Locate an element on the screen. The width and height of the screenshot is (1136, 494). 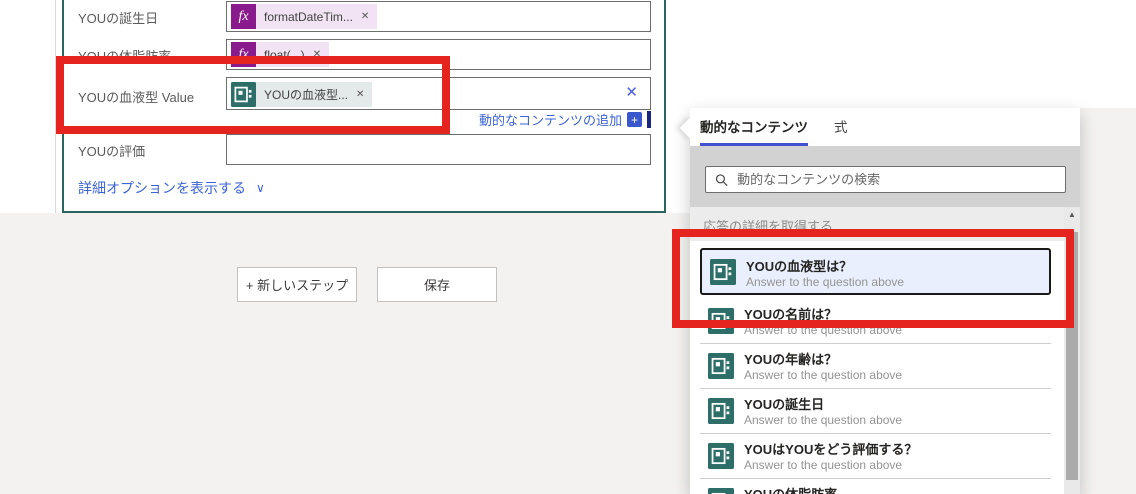
canvas-background is located at coordinates (913, 54).